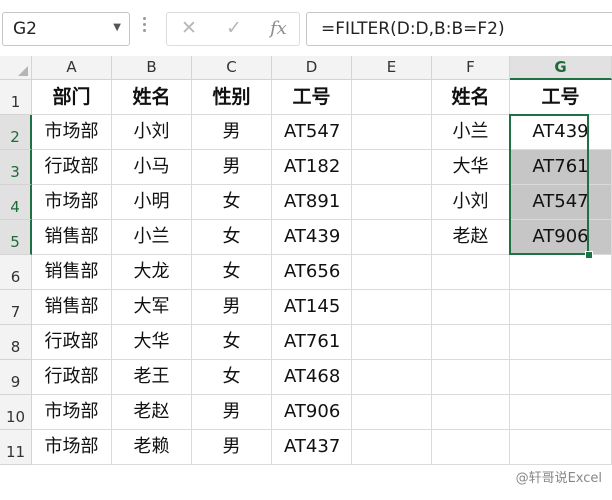  I want to click on cell-g8, so click(561, 342).